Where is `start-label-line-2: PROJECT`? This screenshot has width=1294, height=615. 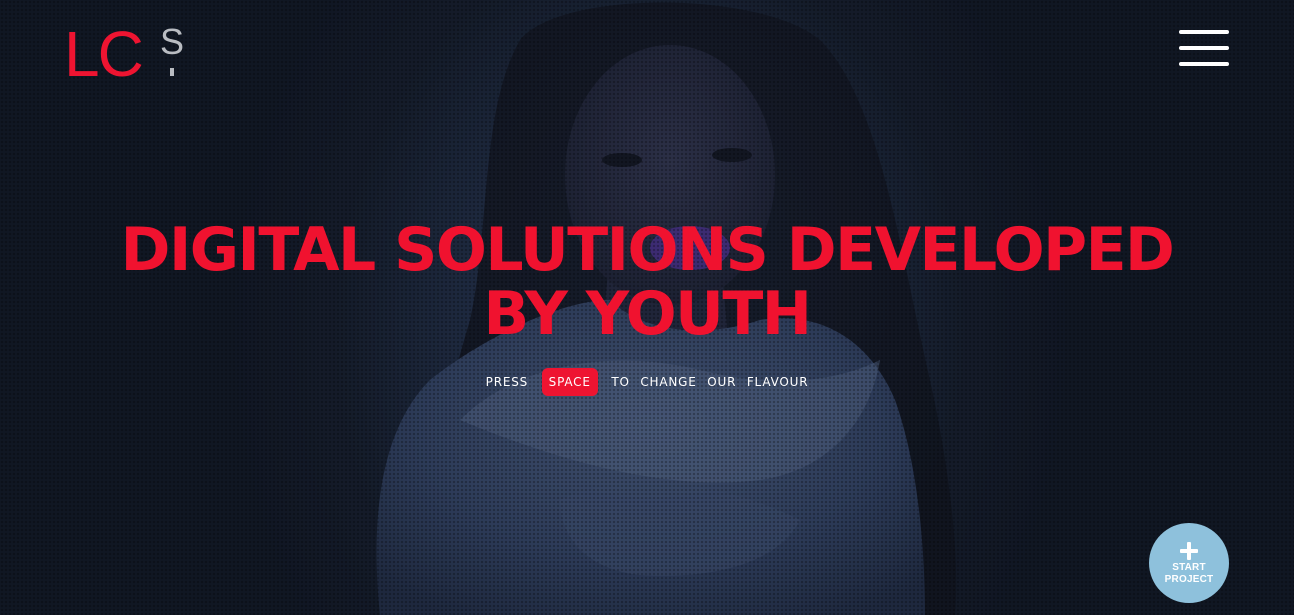
start-label-line-2: PROJECT is located at coordinates (1189, 579).